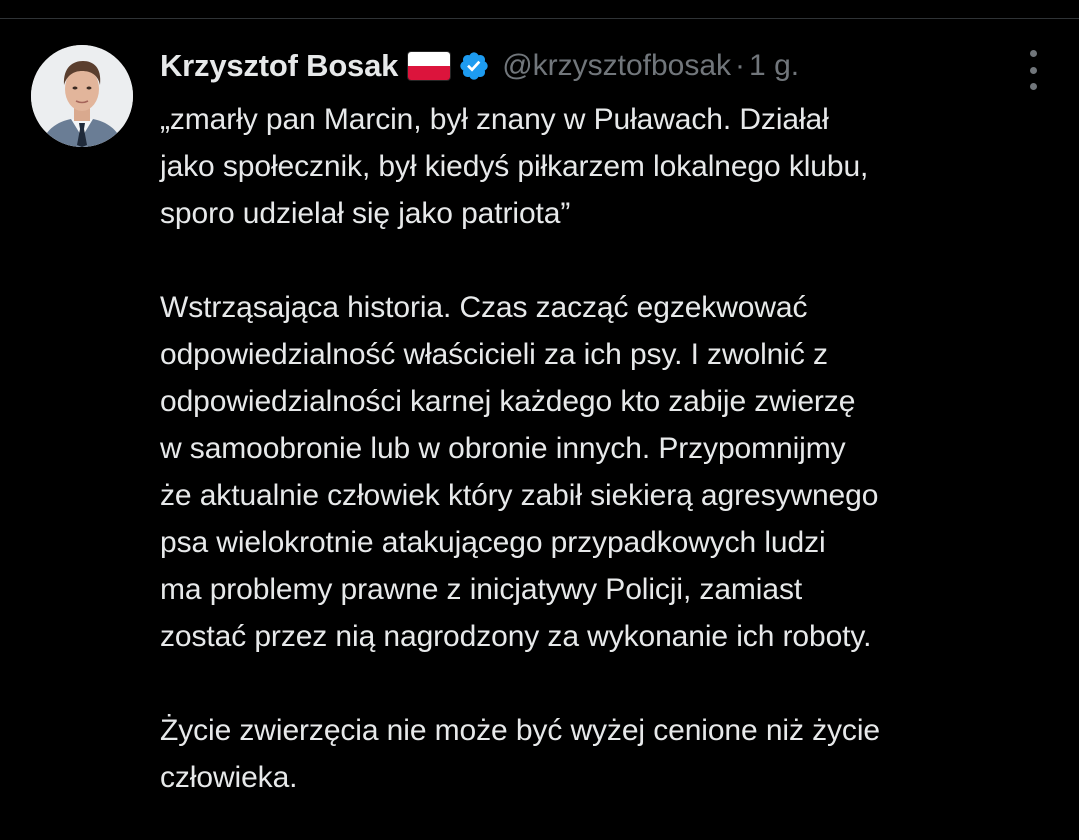 The height and width of the screenshot is (840, 1079). Describe the element at coordinates (774, 66) in the screenshot. I see `tweet-timestamp: 1 g.` at that location.